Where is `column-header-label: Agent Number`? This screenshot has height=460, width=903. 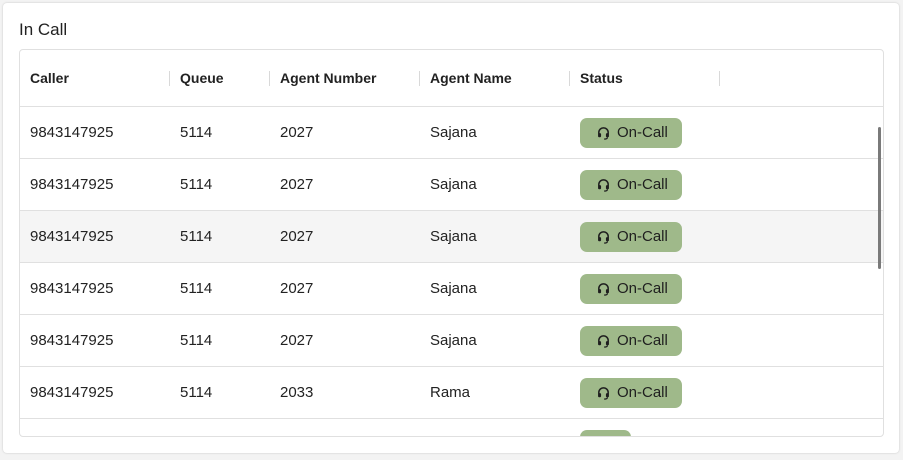
column-header-label: Agent Number is located at coordinates (328, 78).